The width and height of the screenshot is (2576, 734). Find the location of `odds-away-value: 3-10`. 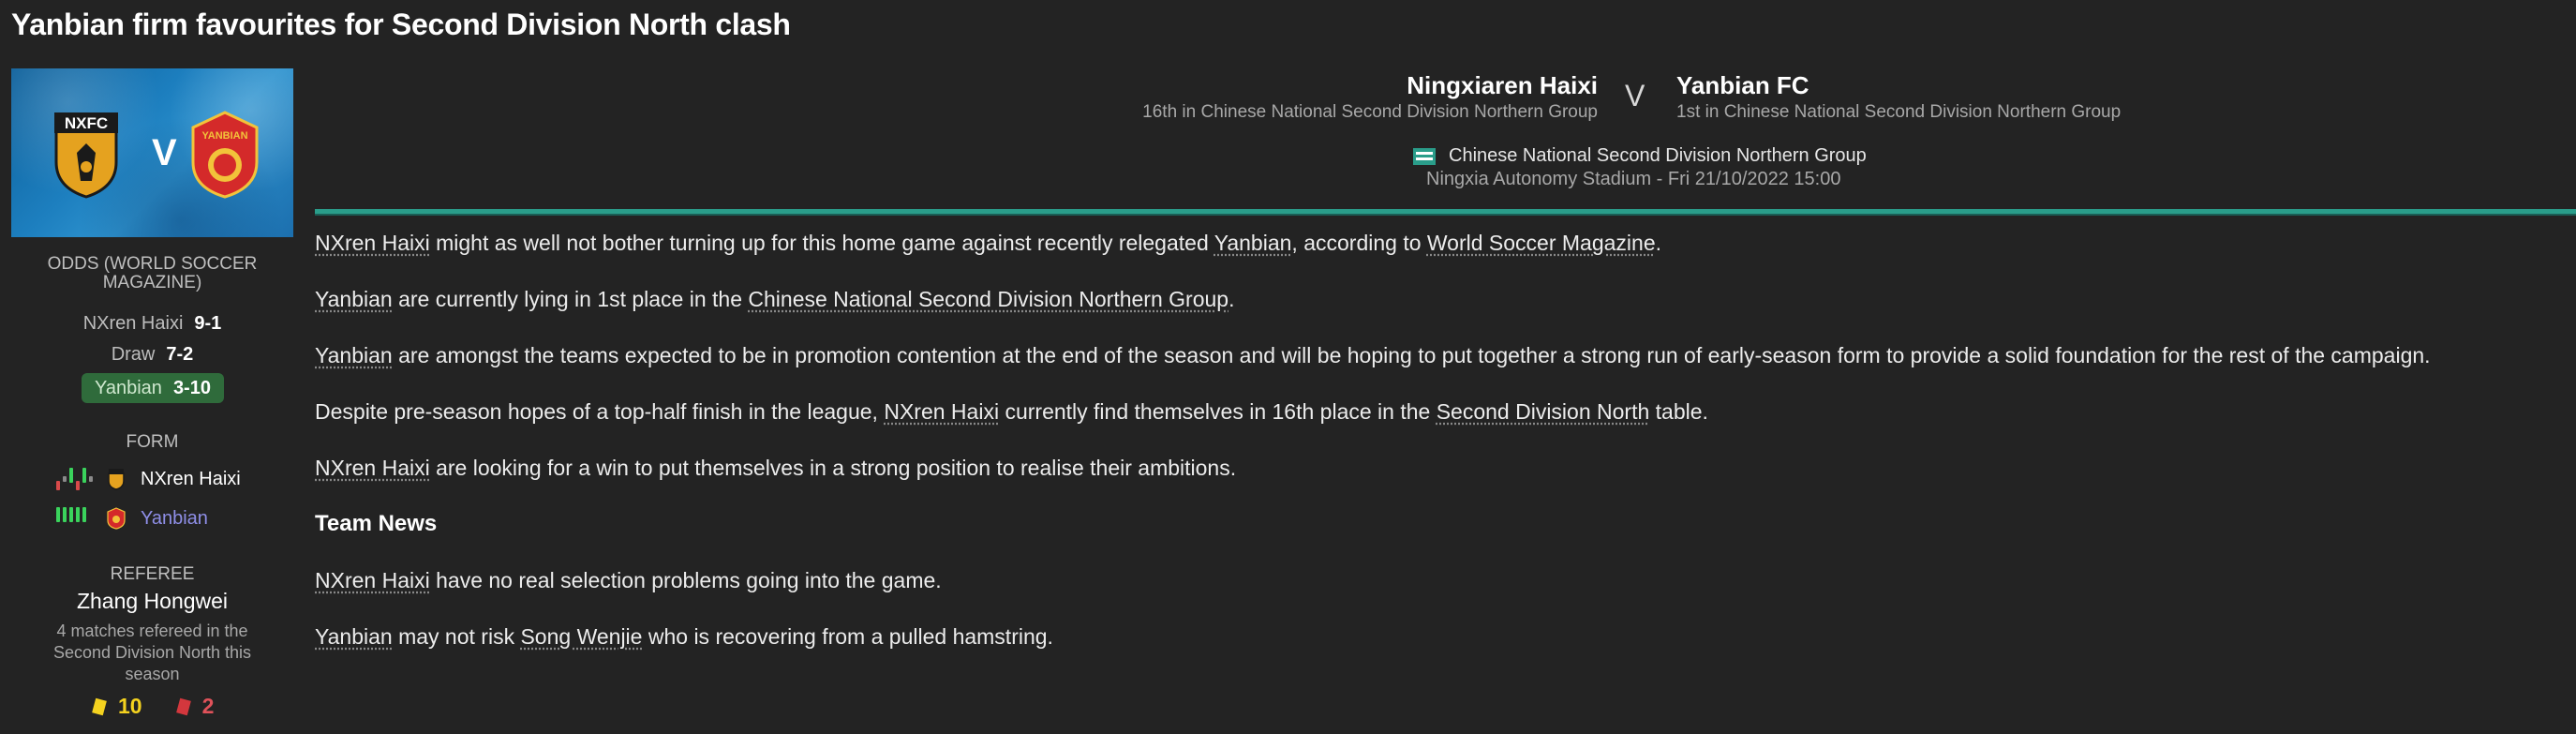

odds-away-value: 3-10 is located at coordinates (191, 387).